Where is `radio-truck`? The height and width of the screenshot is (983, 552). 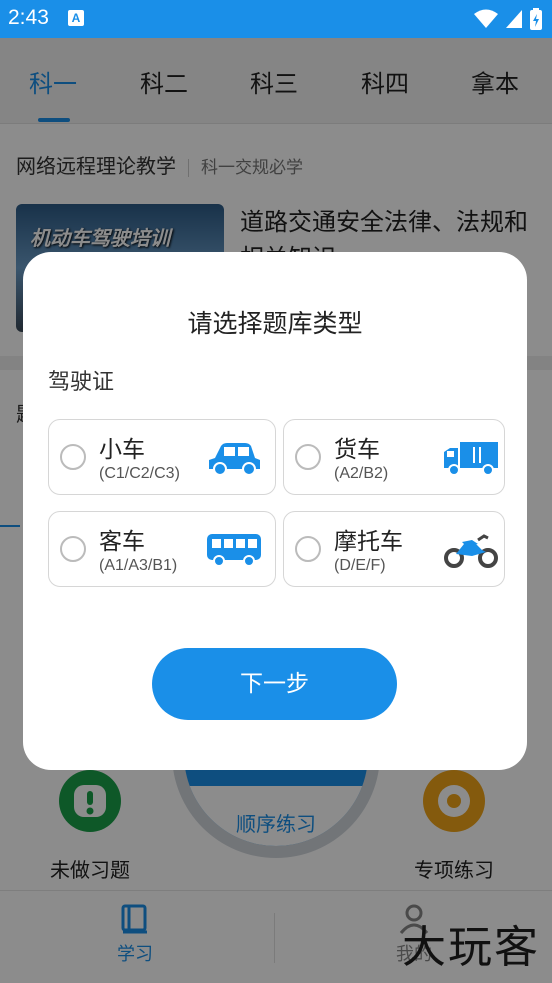
radio-truck is located at coordinates (308, 457).